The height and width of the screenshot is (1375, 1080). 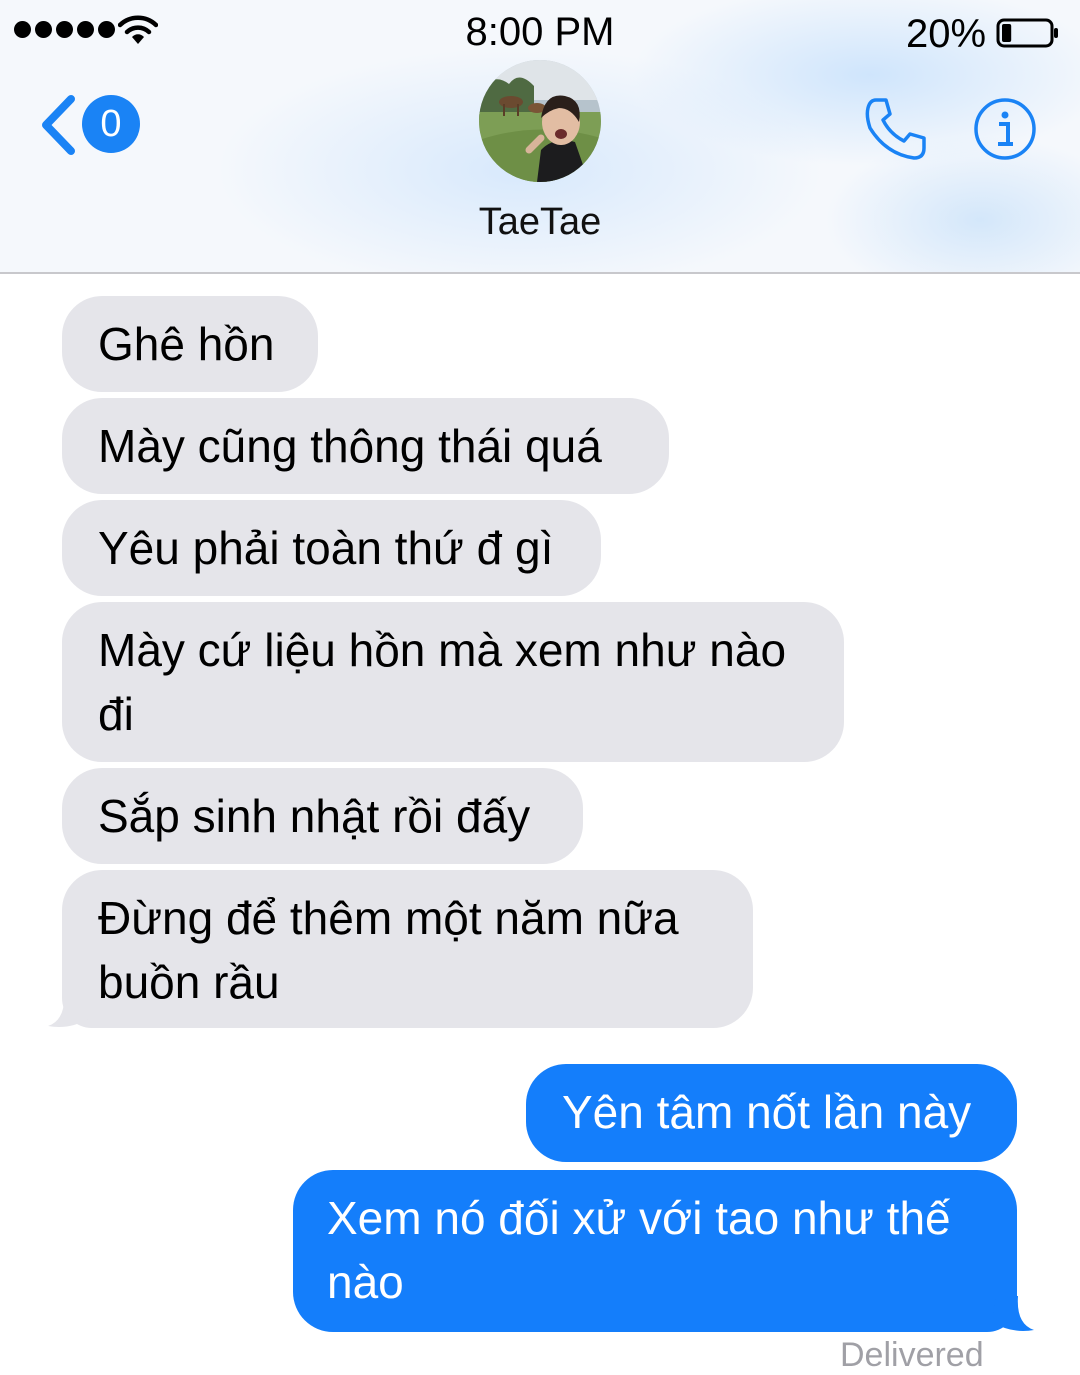 What do you see at coordinates (655, 1251) in the screenshot?
I see `outgoing-message-bubble: Xem nó đối xử với tao như thế nào` at bounding box center [655, 1251].